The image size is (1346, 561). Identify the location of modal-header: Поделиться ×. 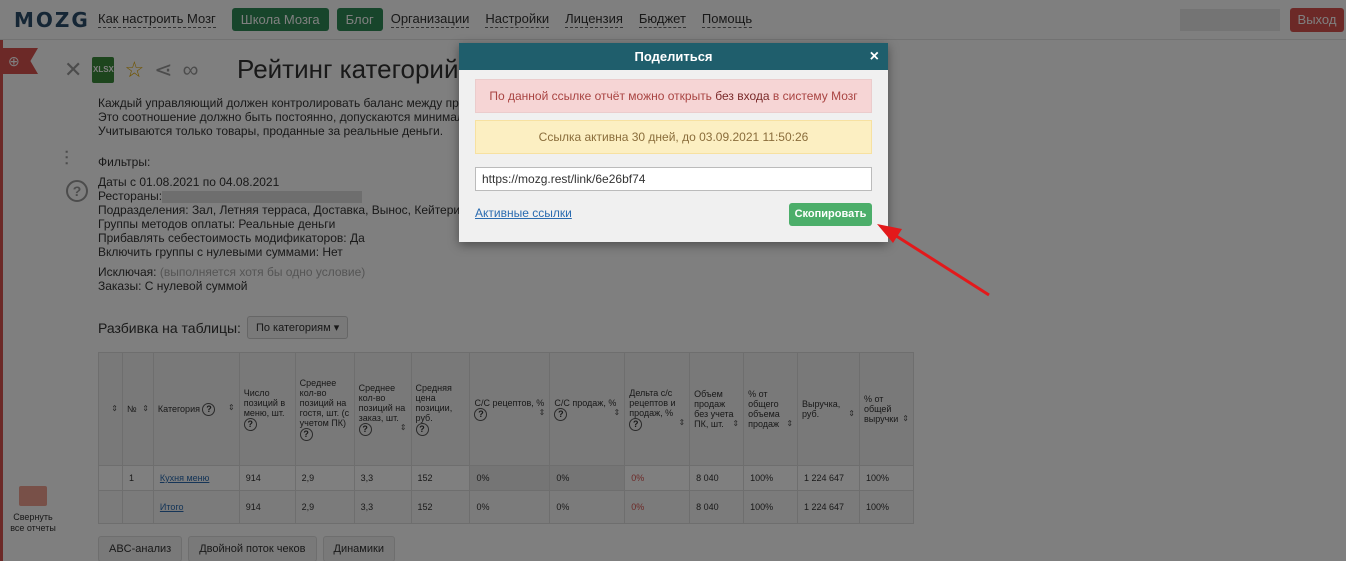
(673, 56).